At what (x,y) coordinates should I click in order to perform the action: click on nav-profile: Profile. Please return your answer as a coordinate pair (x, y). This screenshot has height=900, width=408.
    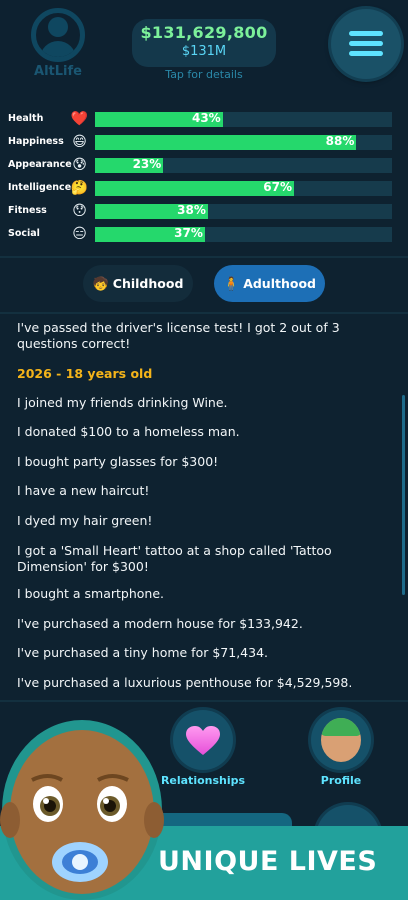
    Looking at the image, I should click on (341, 748).